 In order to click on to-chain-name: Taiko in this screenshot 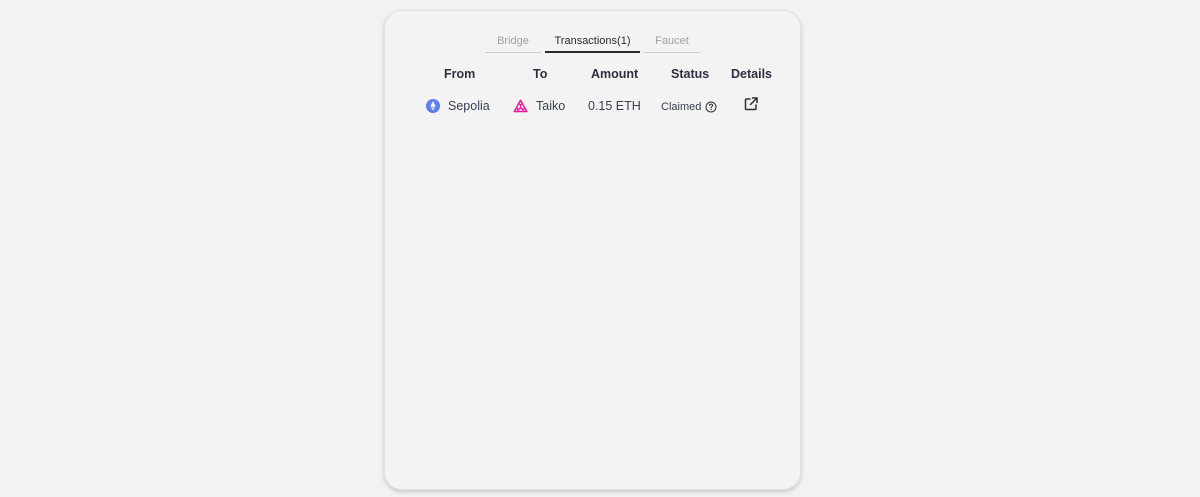, I will do `click(551, 106)`.